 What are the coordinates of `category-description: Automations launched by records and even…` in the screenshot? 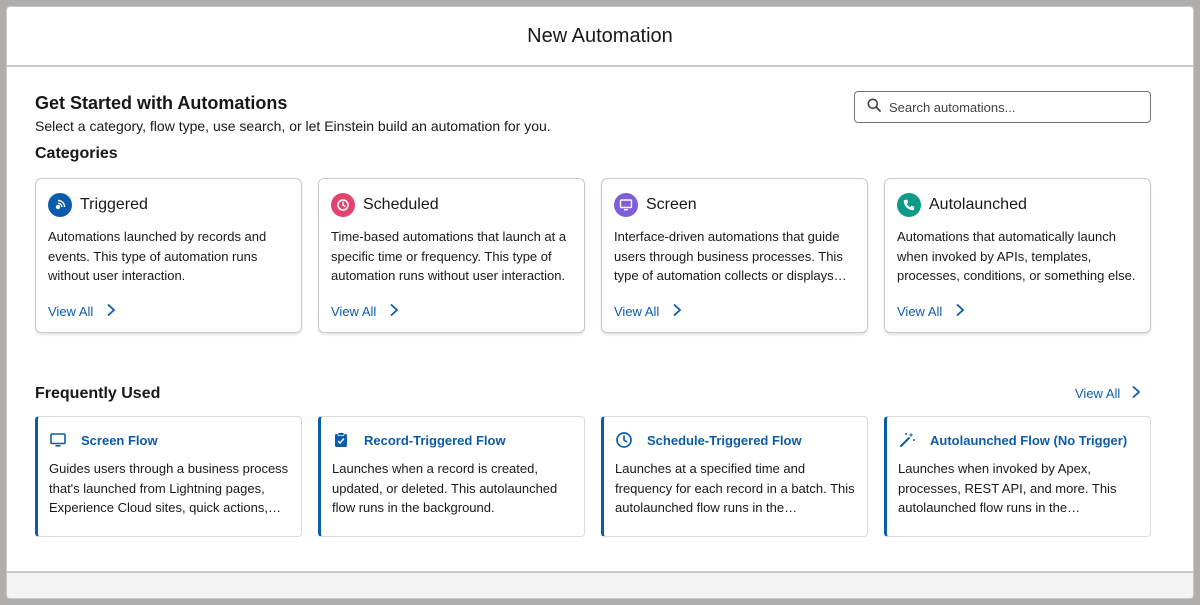 It's located at (157, 256).